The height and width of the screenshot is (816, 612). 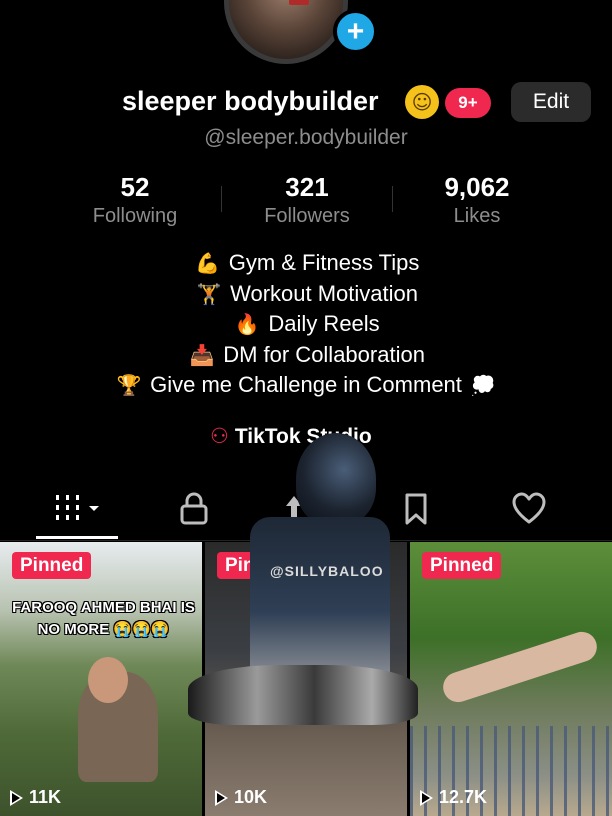 I want to click on tab-videos, so click(x=78, y=508).